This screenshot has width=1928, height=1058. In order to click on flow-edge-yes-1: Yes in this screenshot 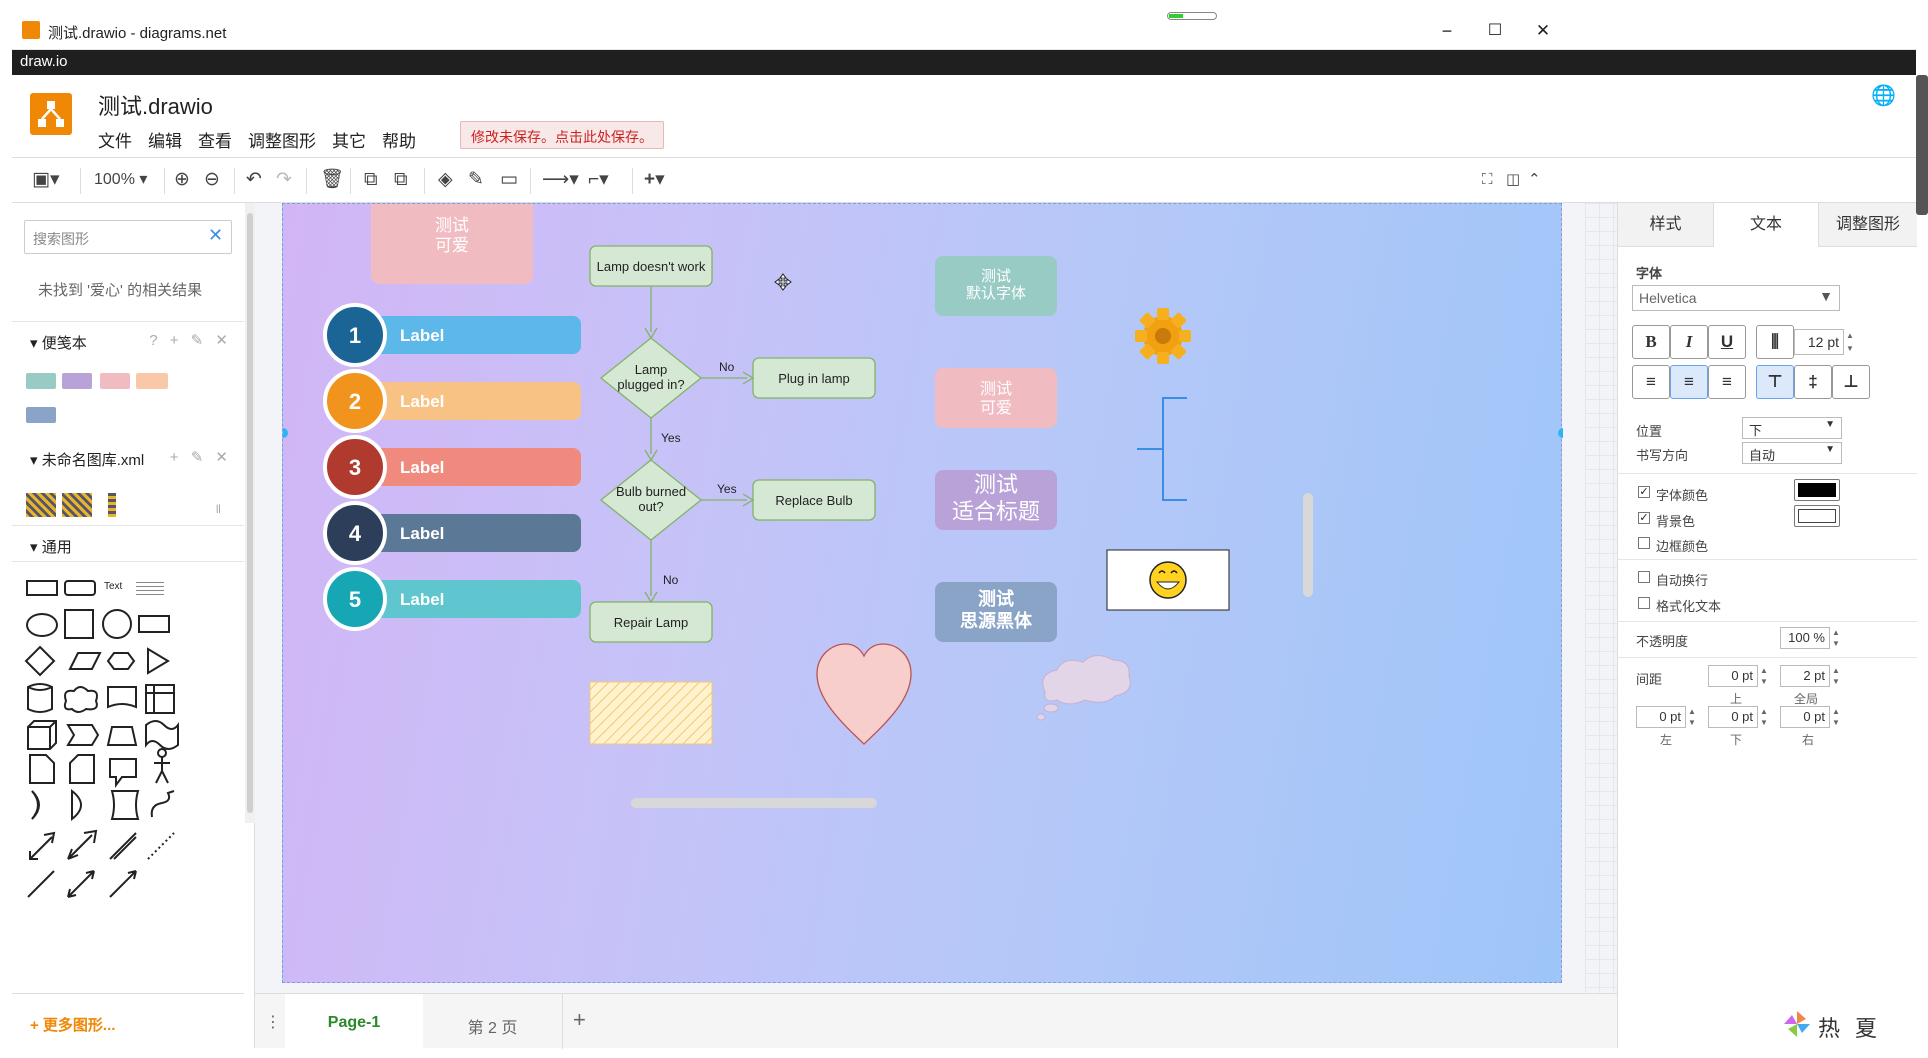, I will do `click(671, 438)`.